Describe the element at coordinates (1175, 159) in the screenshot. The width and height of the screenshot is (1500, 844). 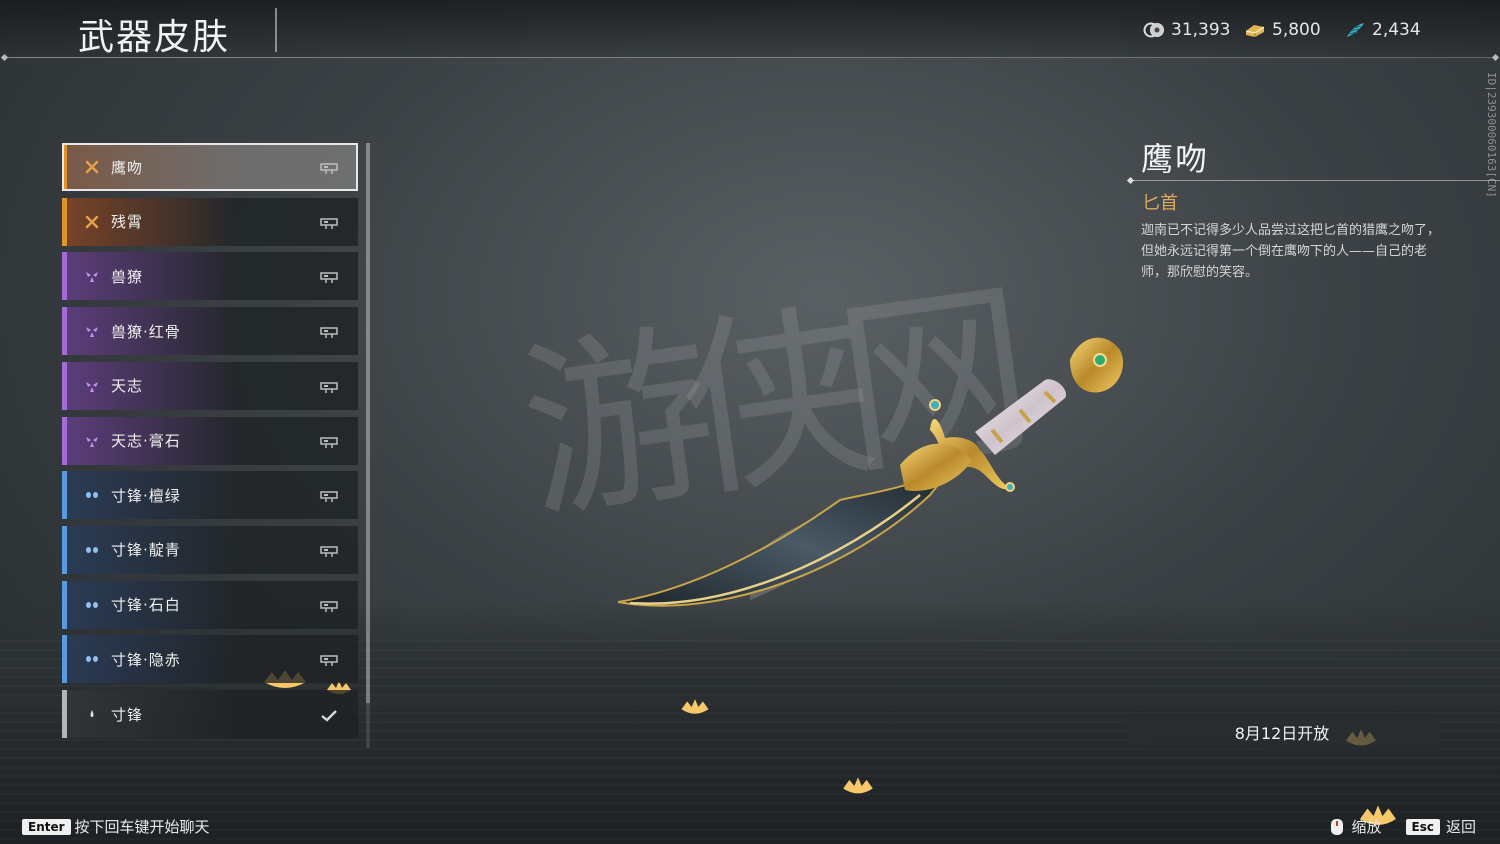
I see `skin-name: 鹰吻` at that location.